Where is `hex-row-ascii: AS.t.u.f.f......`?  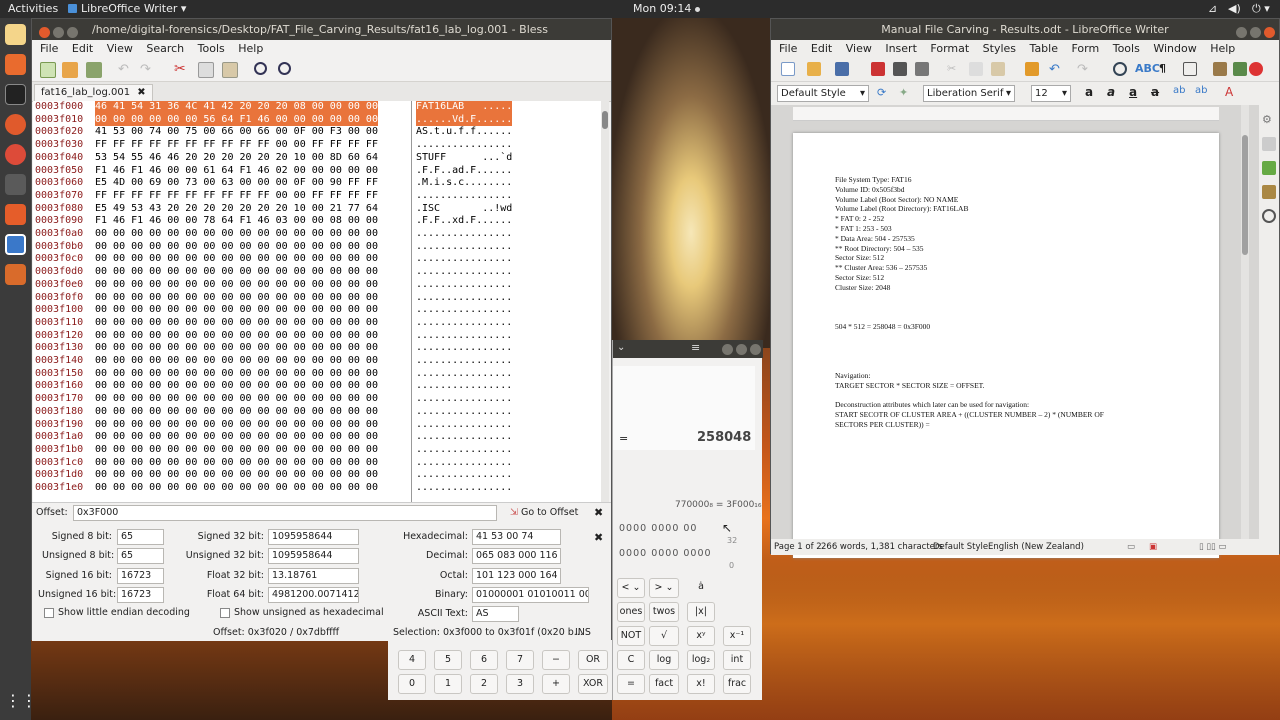
hex-row-ascii: AS.t.u.f.f...... is located at coordinates (464, 132).